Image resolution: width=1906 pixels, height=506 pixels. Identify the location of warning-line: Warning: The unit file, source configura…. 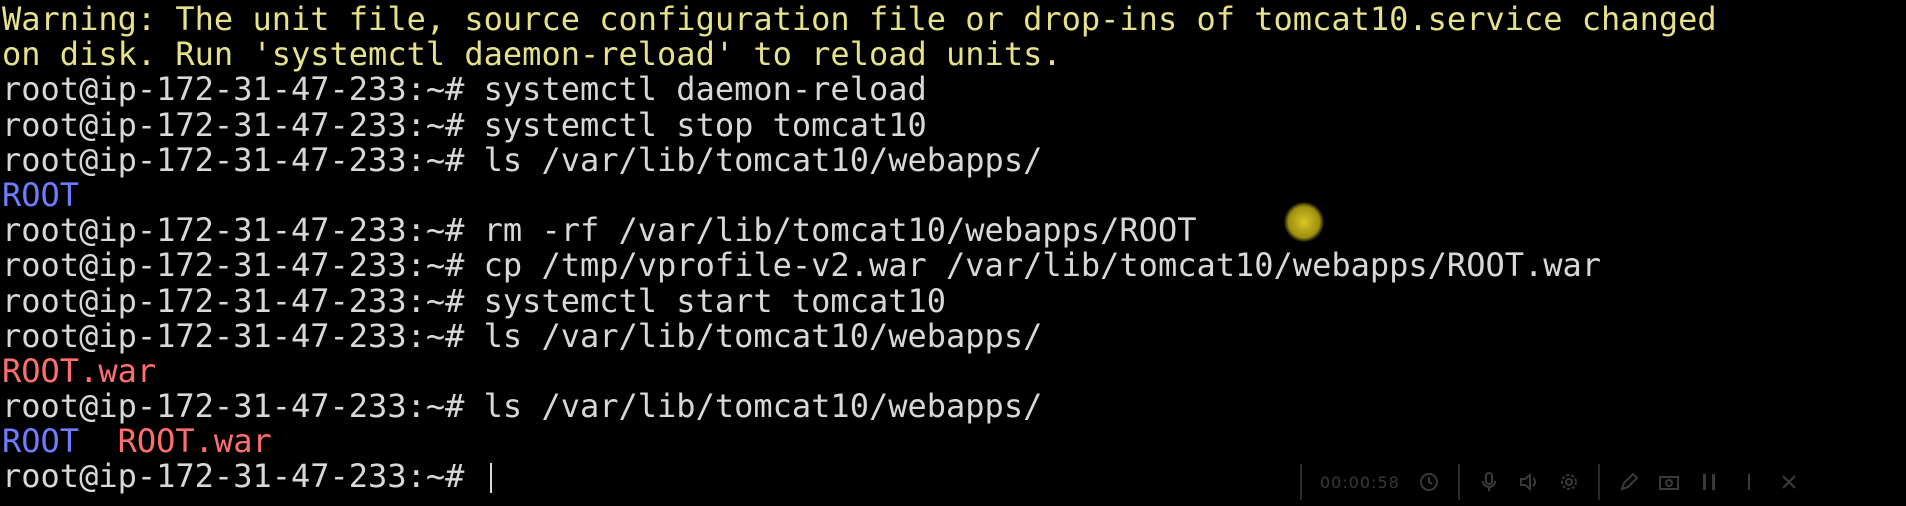
(859, 20).